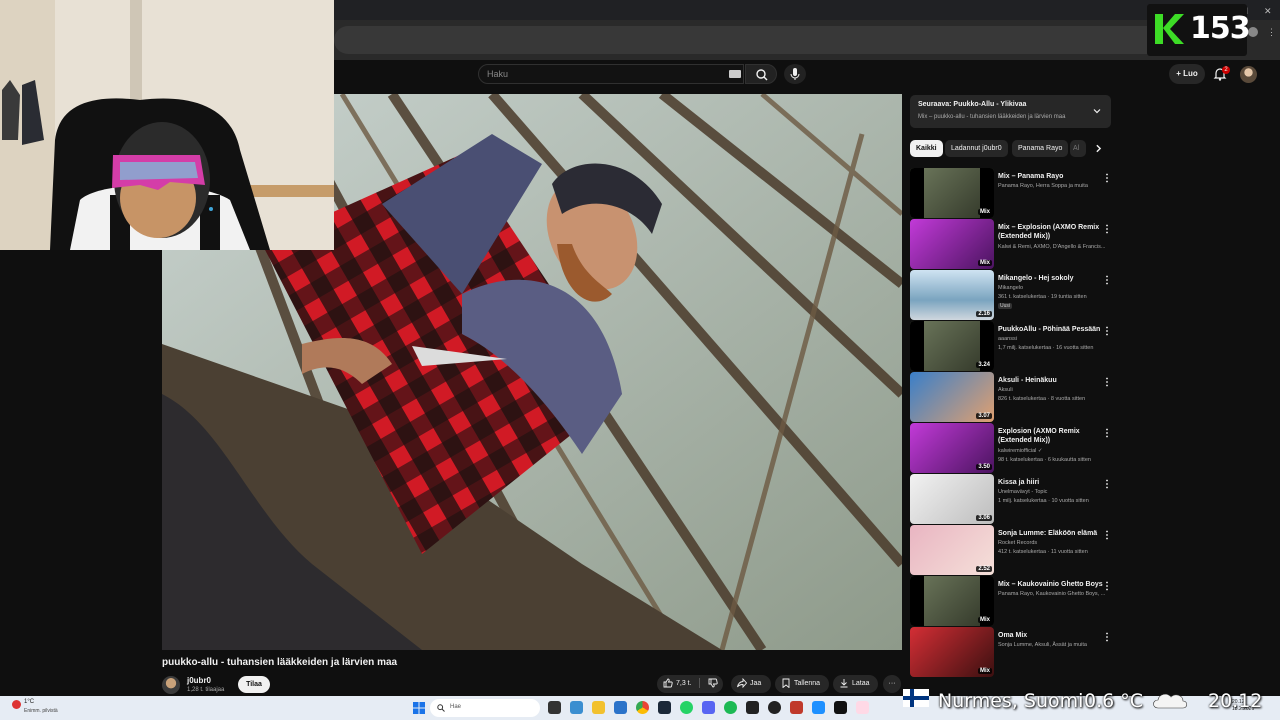 Image resolution: width=1280 pixels, height=720 pixels. I want to click on chip-uploaded-by: Ladannut j0ubr0, so click(976, 148).